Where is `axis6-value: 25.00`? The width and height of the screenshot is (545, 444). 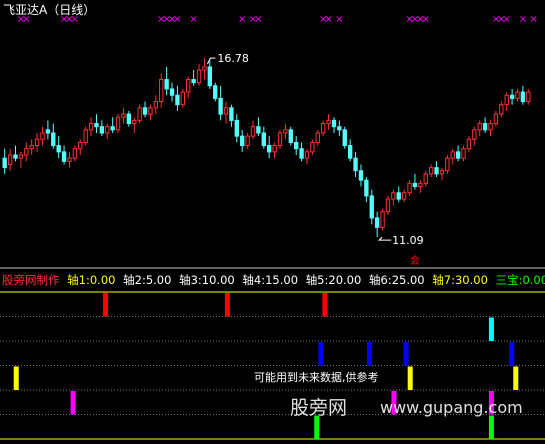 axis6-value: 25.00 is located at coordinates (408, 280).